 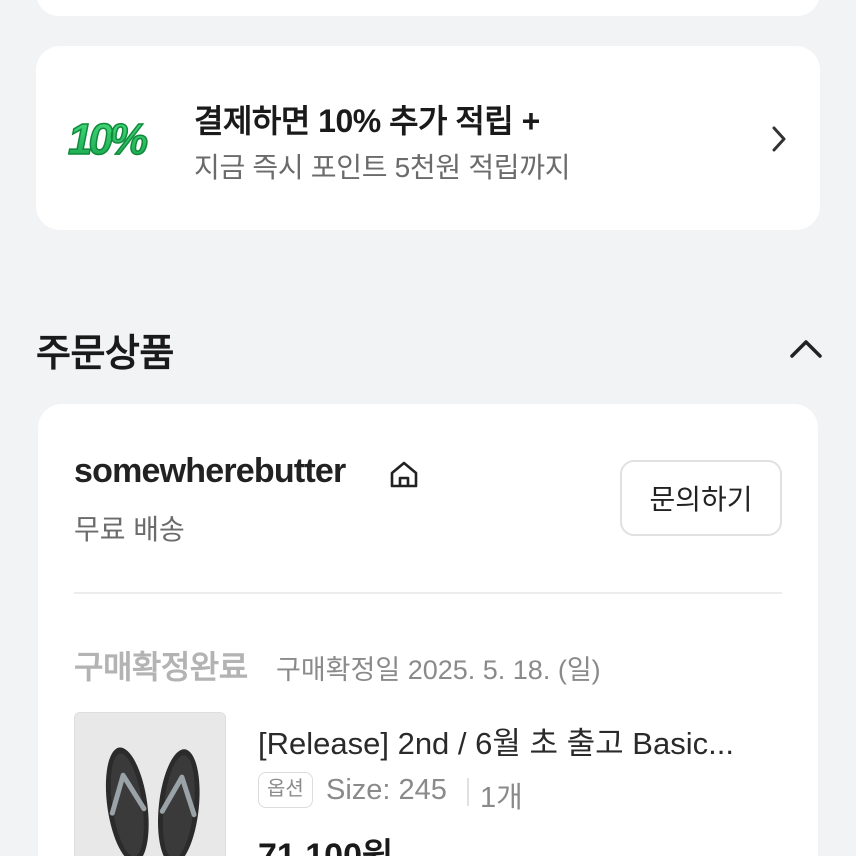 What do you see at coordinates (382, 167) in the screenshot?
I see `promo-subtitle: 지금 즉시 포인트 5천원 적립까지` at bounding box center [382, 167].